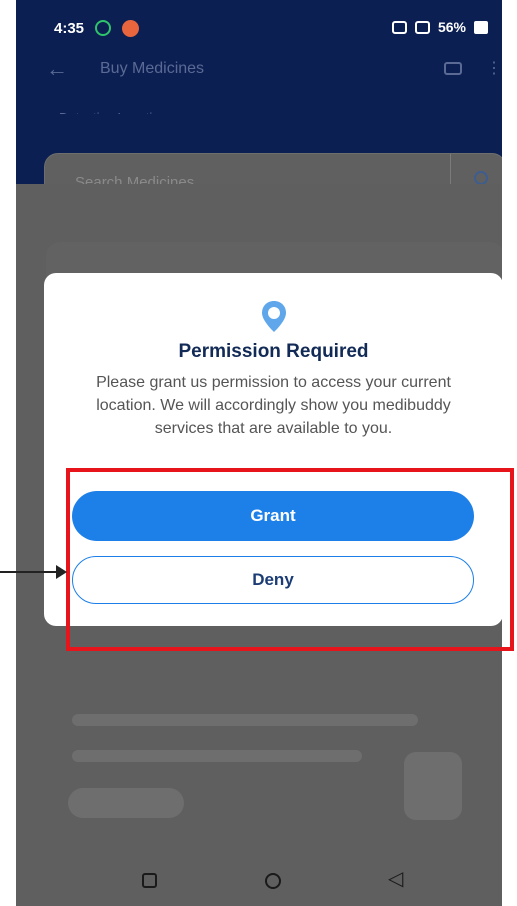 This screenshot has width=517, height=906. What do you see at coordinates (273, 881) in the screenshot?
I see `nav-home-icon` at bounding box center [273, 881].